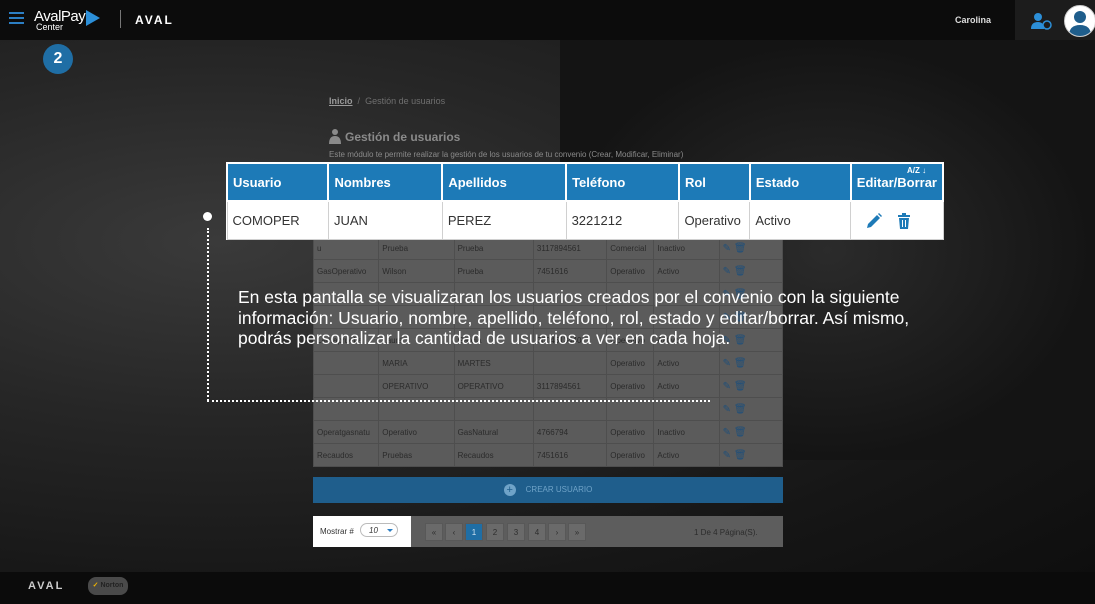 The image size is (1095, 604). What do you see at coordinates (577, 532) in the screenshot?
I see `pagination-last: »` at bounding box center [577, 532].